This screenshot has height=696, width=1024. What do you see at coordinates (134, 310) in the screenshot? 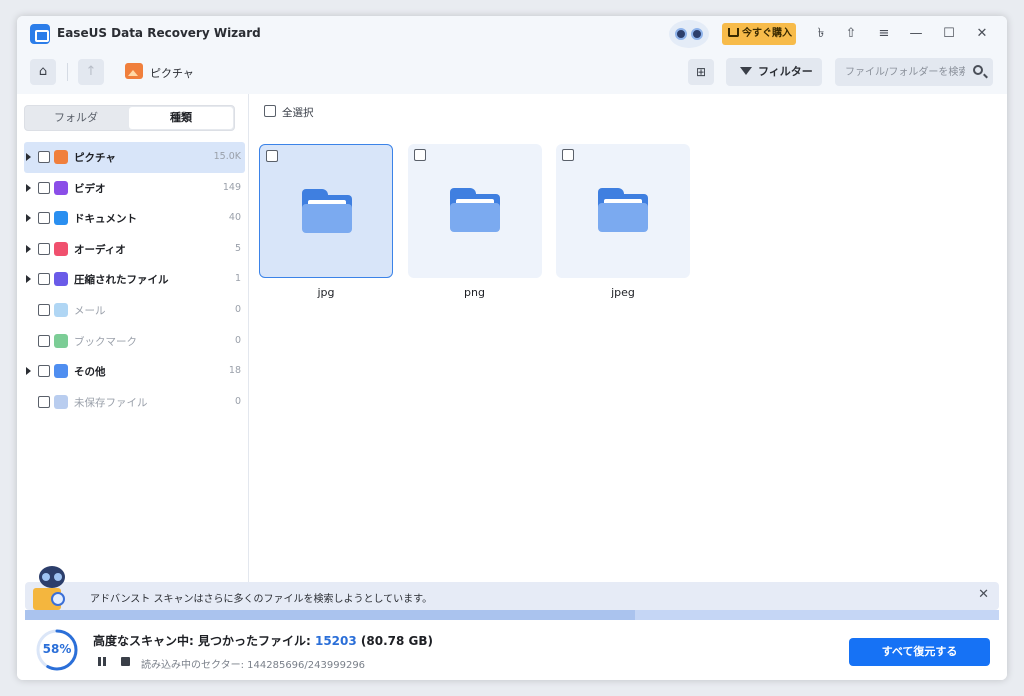
I see `sidebar-item: メール 0` at bounding box center [134, 310].